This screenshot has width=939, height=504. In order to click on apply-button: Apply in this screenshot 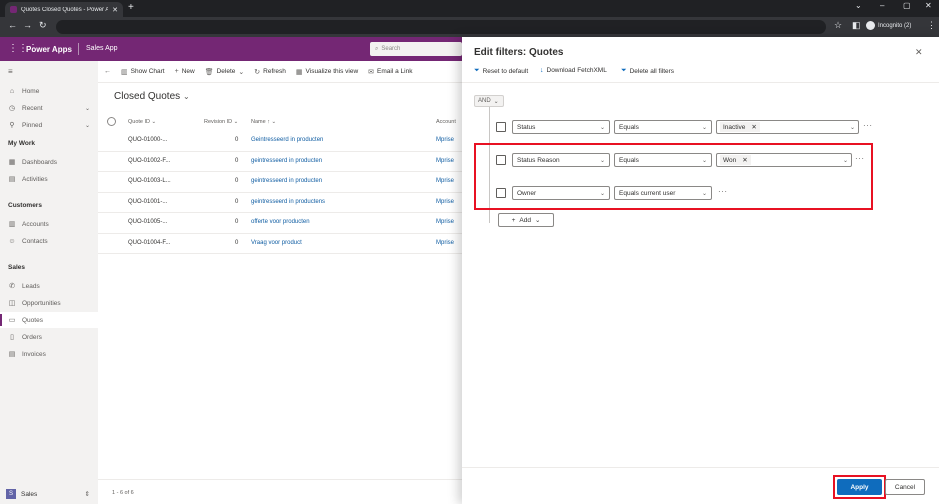, I will do `click(859, 487)`.